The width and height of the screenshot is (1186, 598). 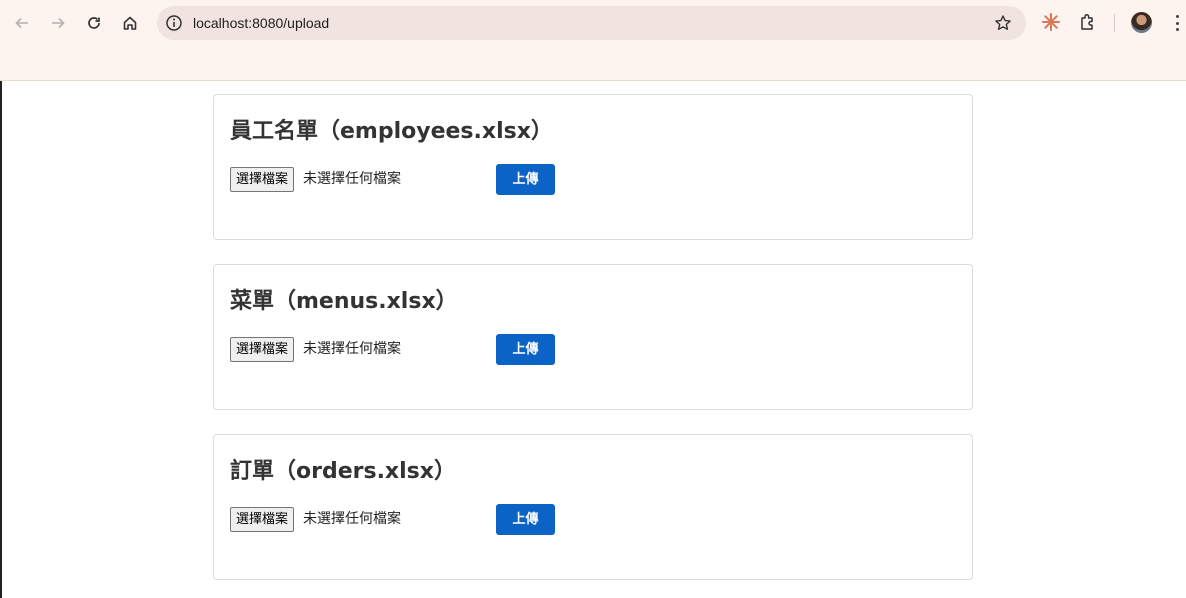 I want to click on reload-icon, so click(x=94, y=23).